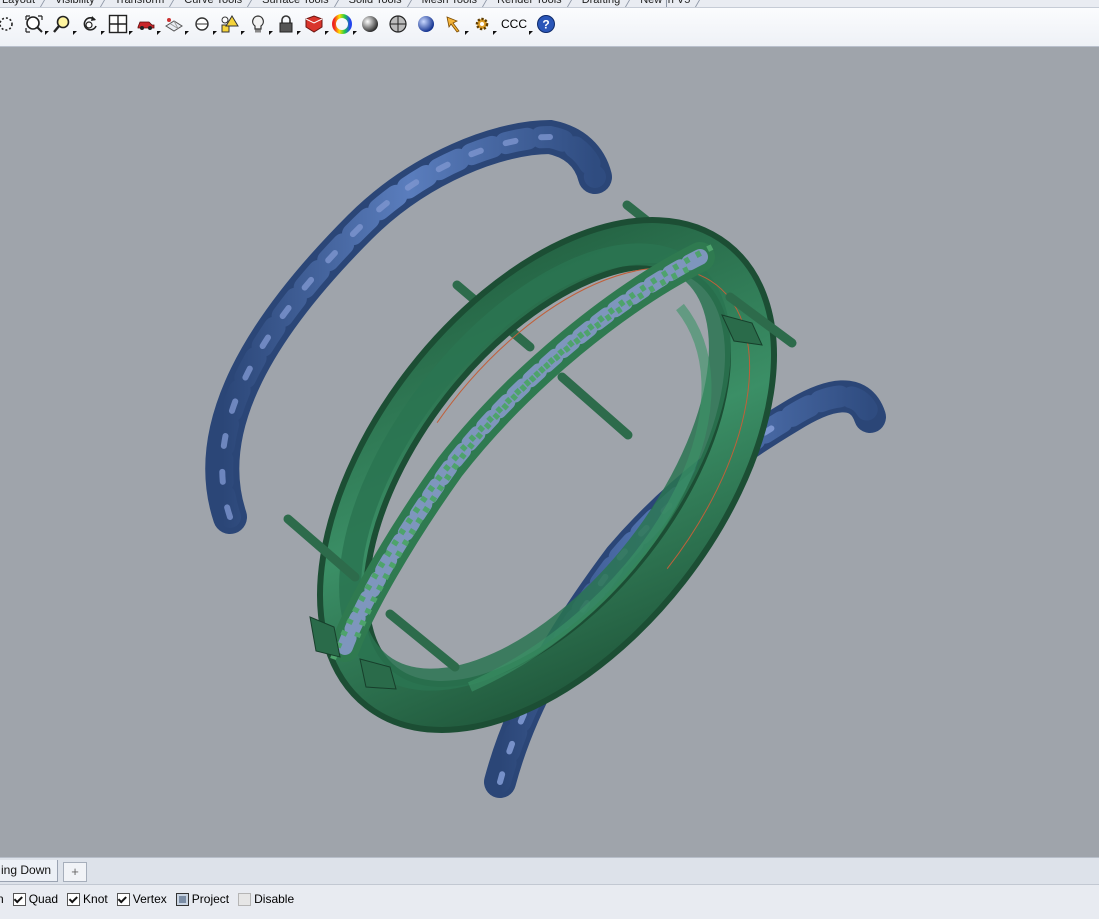 The height and width of the screenshot is (919, 1099). I want to click on layer-icon, so click(314, 24).